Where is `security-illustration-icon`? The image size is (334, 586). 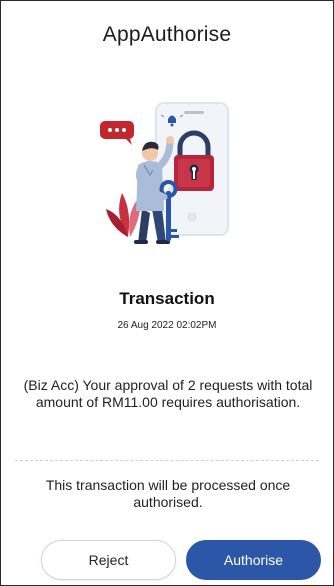
security-illustration-icon is located at coordinates (164, 173).